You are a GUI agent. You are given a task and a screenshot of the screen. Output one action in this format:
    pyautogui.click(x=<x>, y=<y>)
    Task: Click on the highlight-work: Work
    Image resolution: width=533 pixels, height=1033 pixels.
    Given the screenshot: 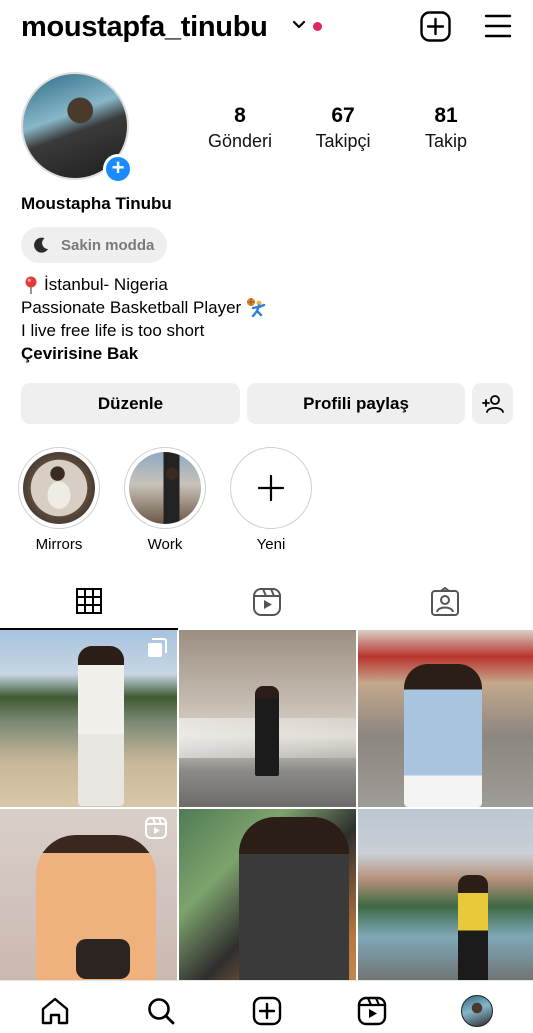 What is the action you would take?
    pyautogui.click(x=165, y=500)
    